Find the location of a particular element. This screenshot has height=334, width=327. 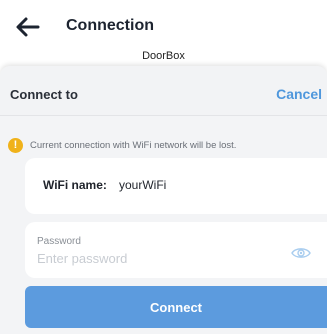

connect-button: Connect is located at coordinates (176, 307).